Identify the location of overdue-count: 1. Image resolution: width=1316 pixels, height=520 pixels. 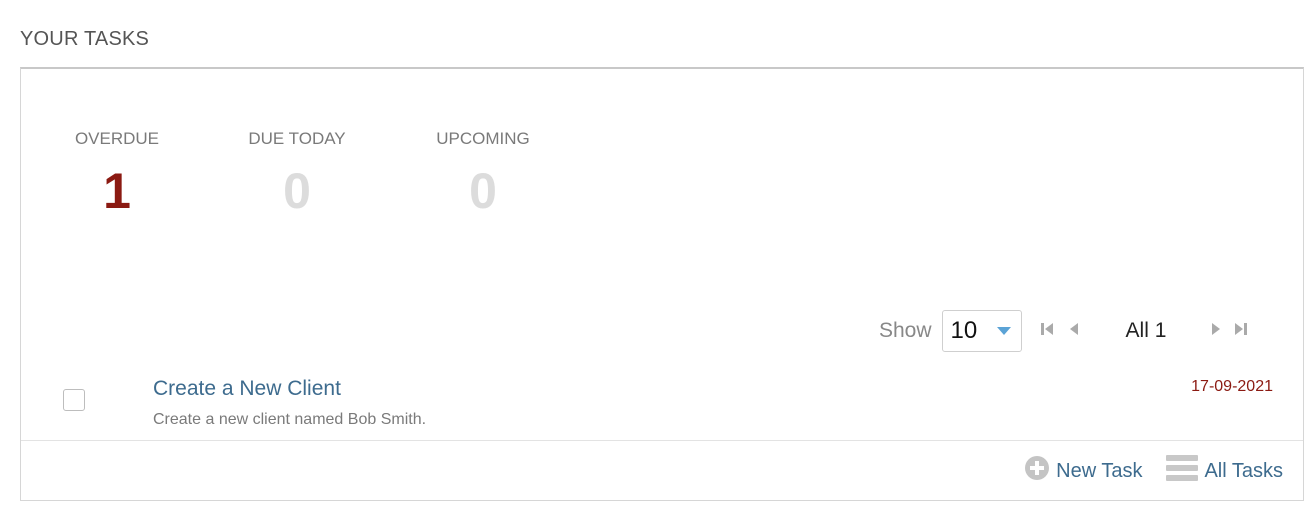
(117, 191).